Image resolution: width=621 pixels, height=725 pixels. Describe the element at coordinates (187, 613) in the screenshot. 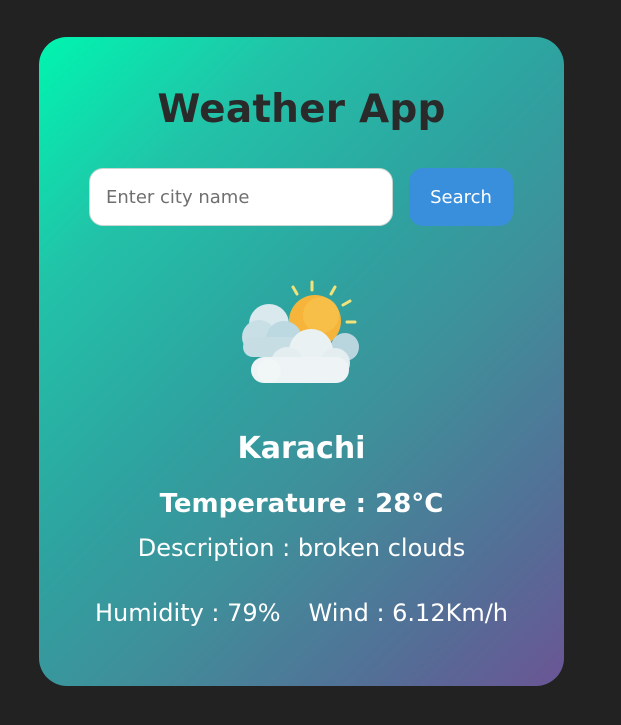

I see `humidity-text: Humidity : 79%` at that location.